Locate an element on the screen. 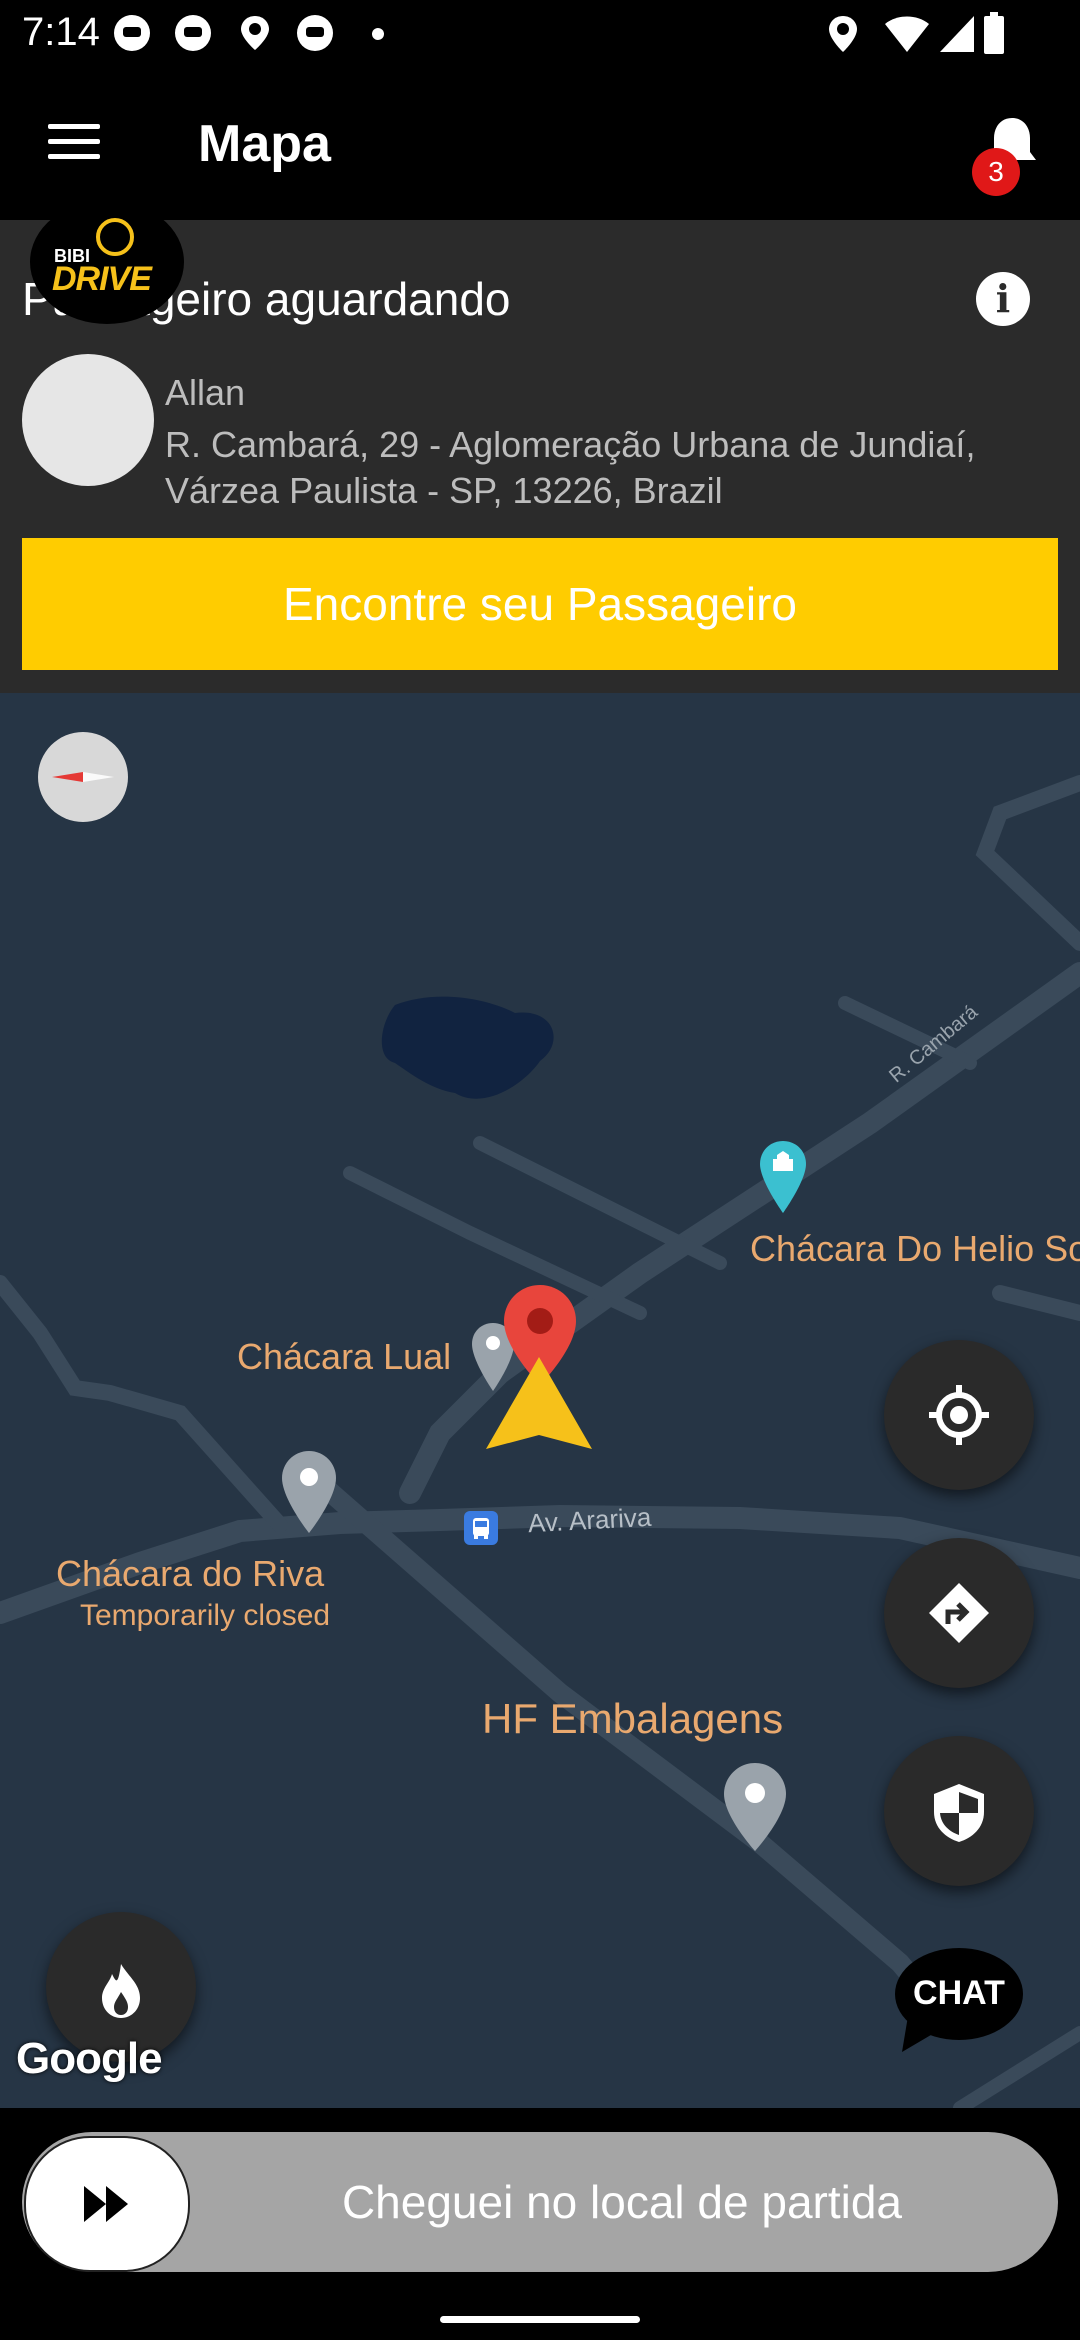 This screenshot has width=1080, height=2340. google-attribution: Google is located at coordinates (89, 2058).